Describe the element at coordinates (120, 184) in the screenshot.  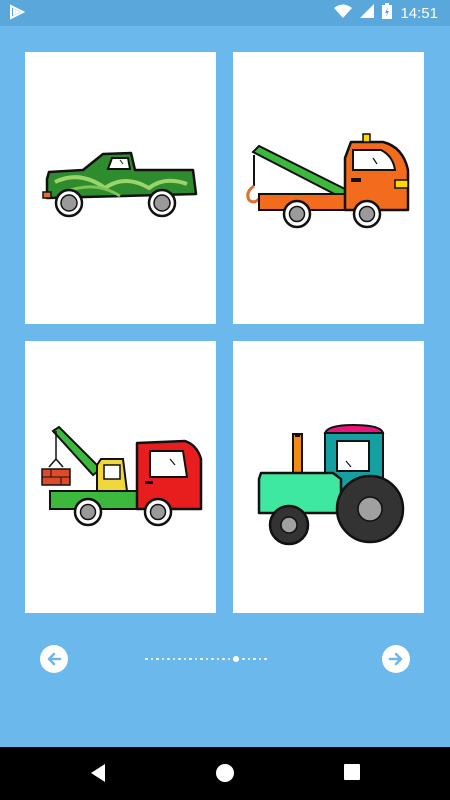
I see `pickup-truck-illustration` at that location.